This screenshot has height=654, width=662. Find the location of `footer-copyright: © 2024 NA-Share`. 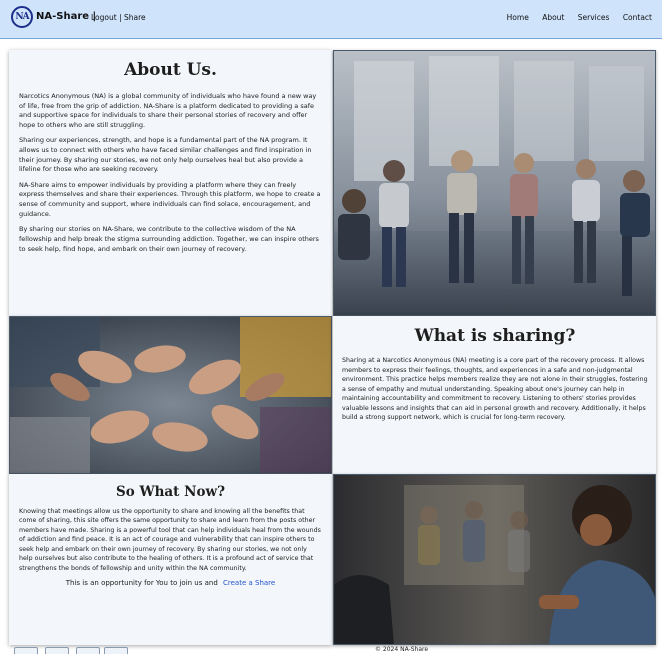

footer-copyright: © 2024 NA-Share is located at coordinates (402, 649).